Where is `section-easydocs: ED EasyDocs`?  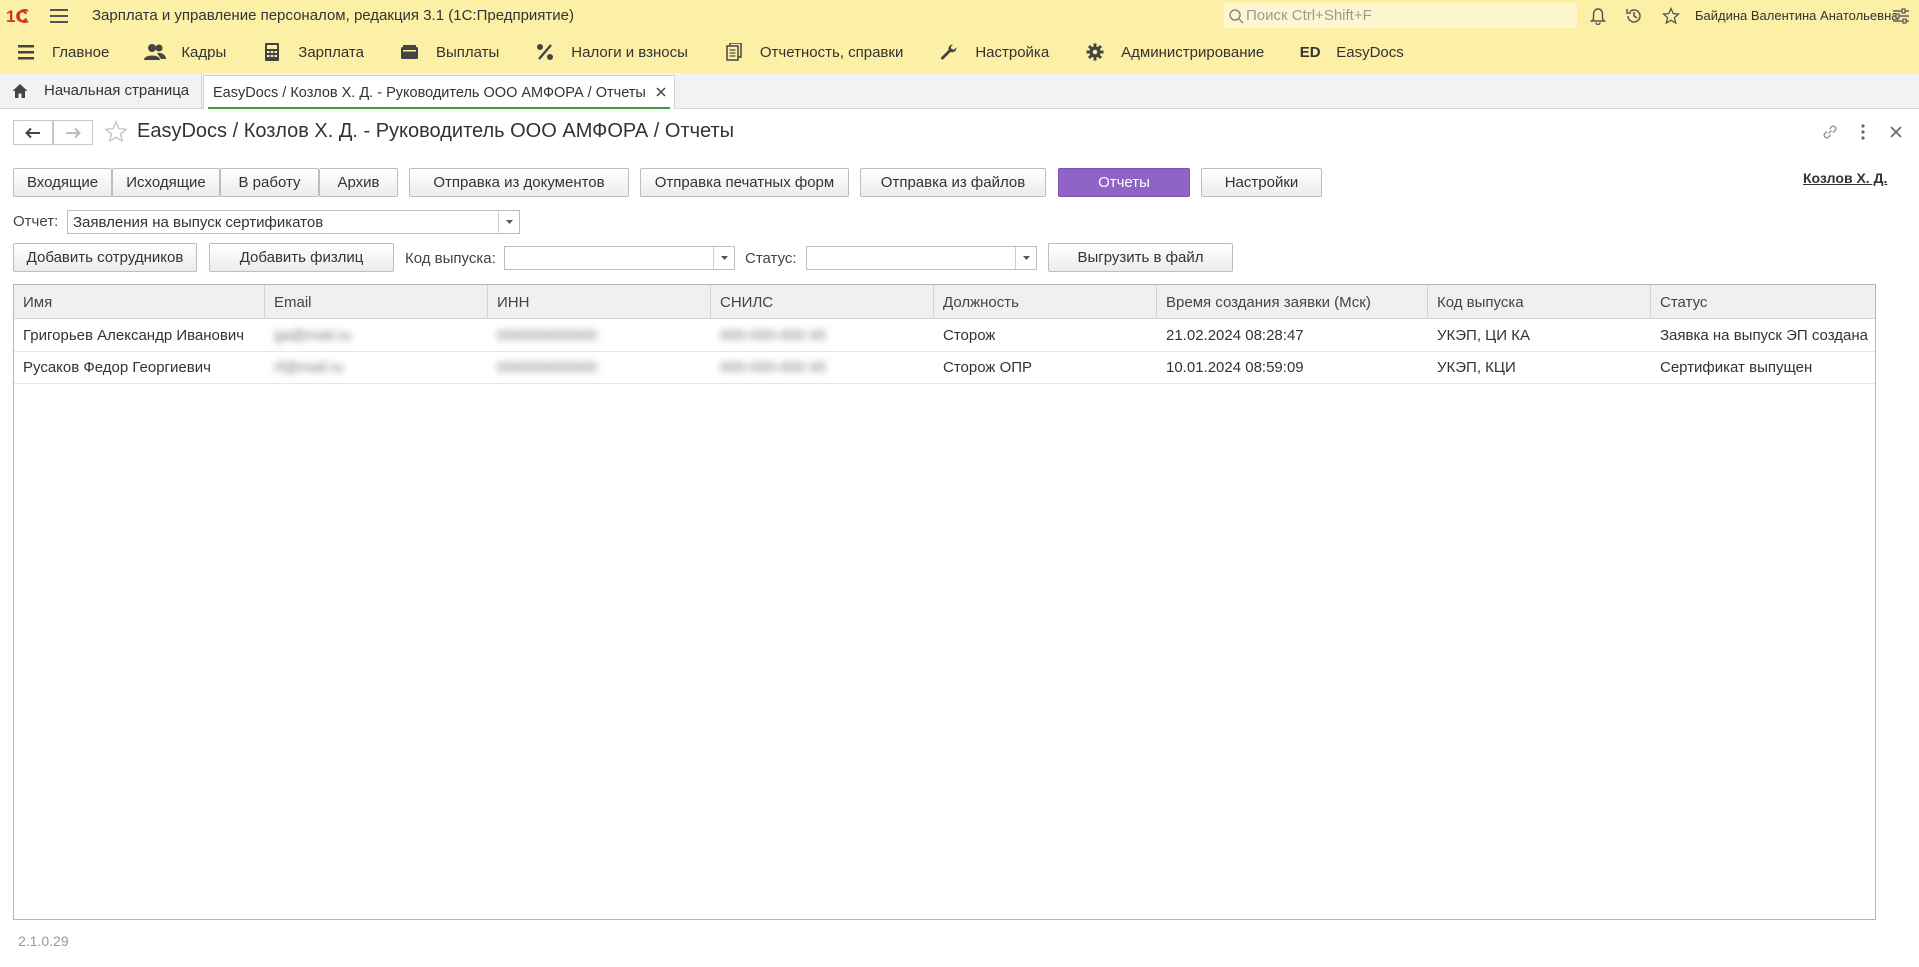
section-easydocs: ED EasyDocs is located at coordinates (1351, 52).